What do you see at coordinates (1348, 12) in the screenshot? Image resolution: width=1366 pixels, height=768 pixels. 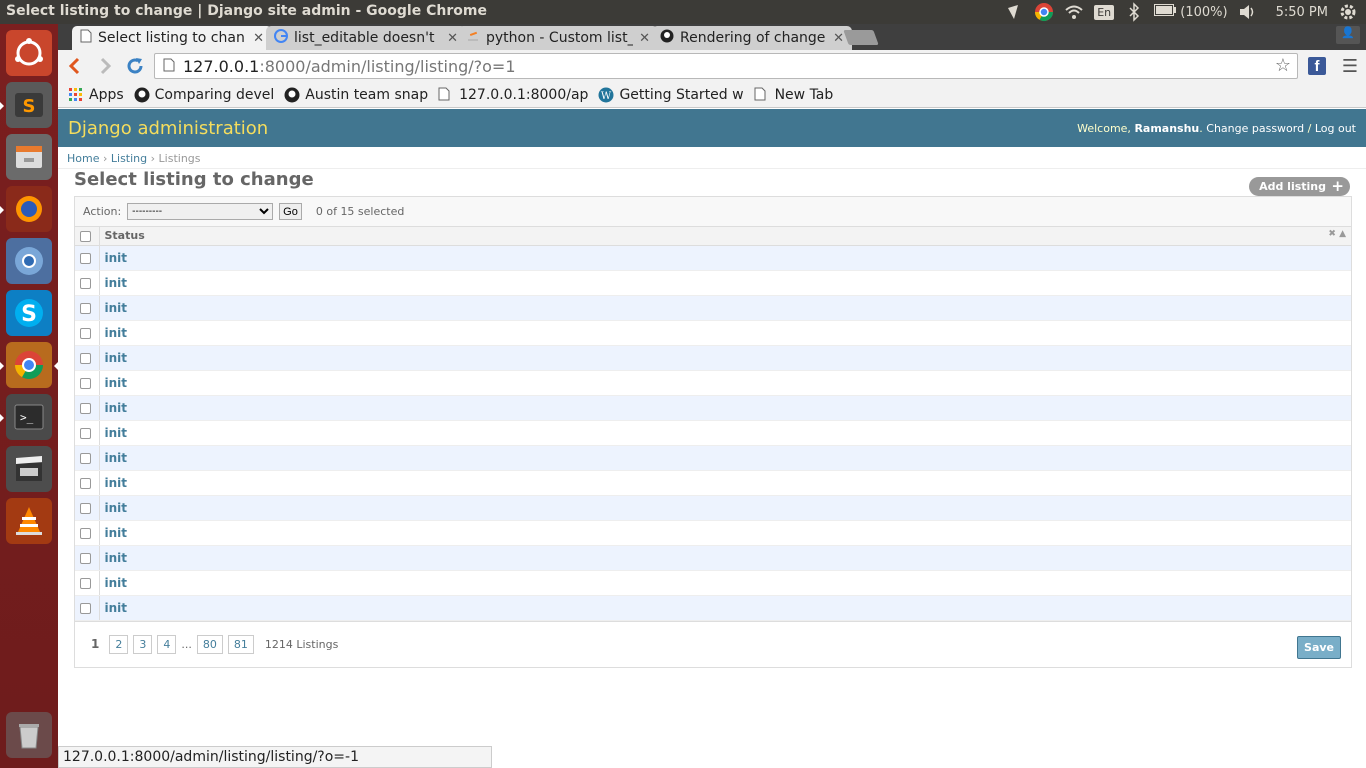 I see `settings-gear-icon` at bounding box center [1348, 12].